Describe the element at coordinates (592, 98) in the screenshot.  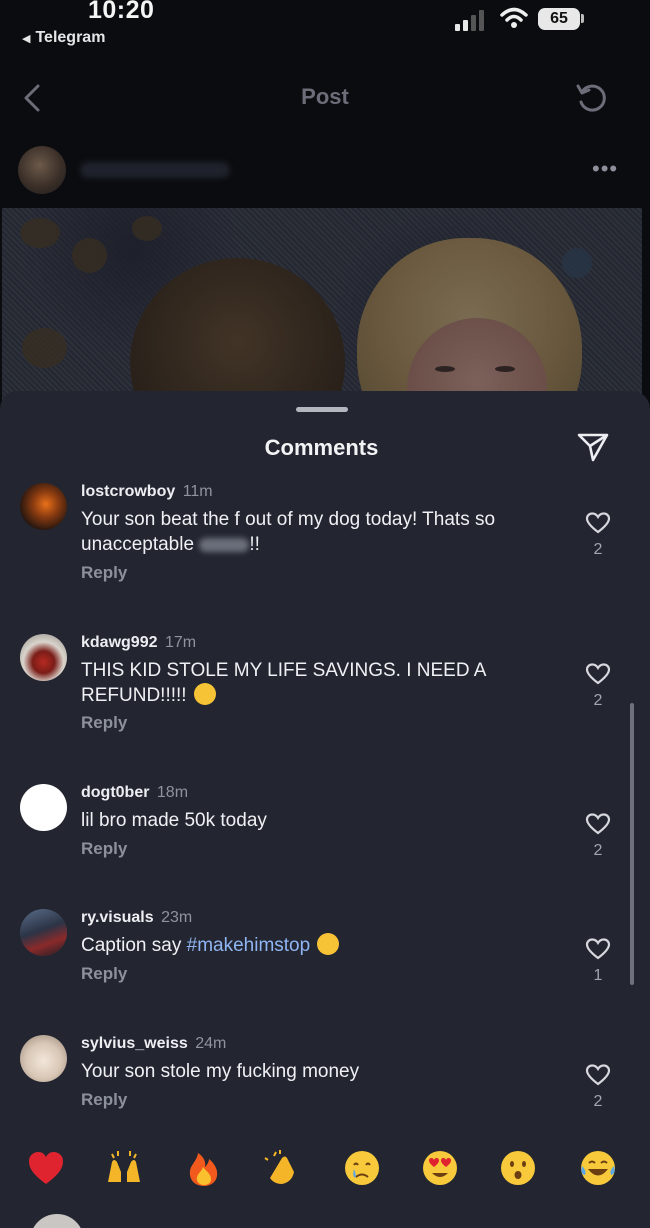
I see `refresh-icon` at that location.